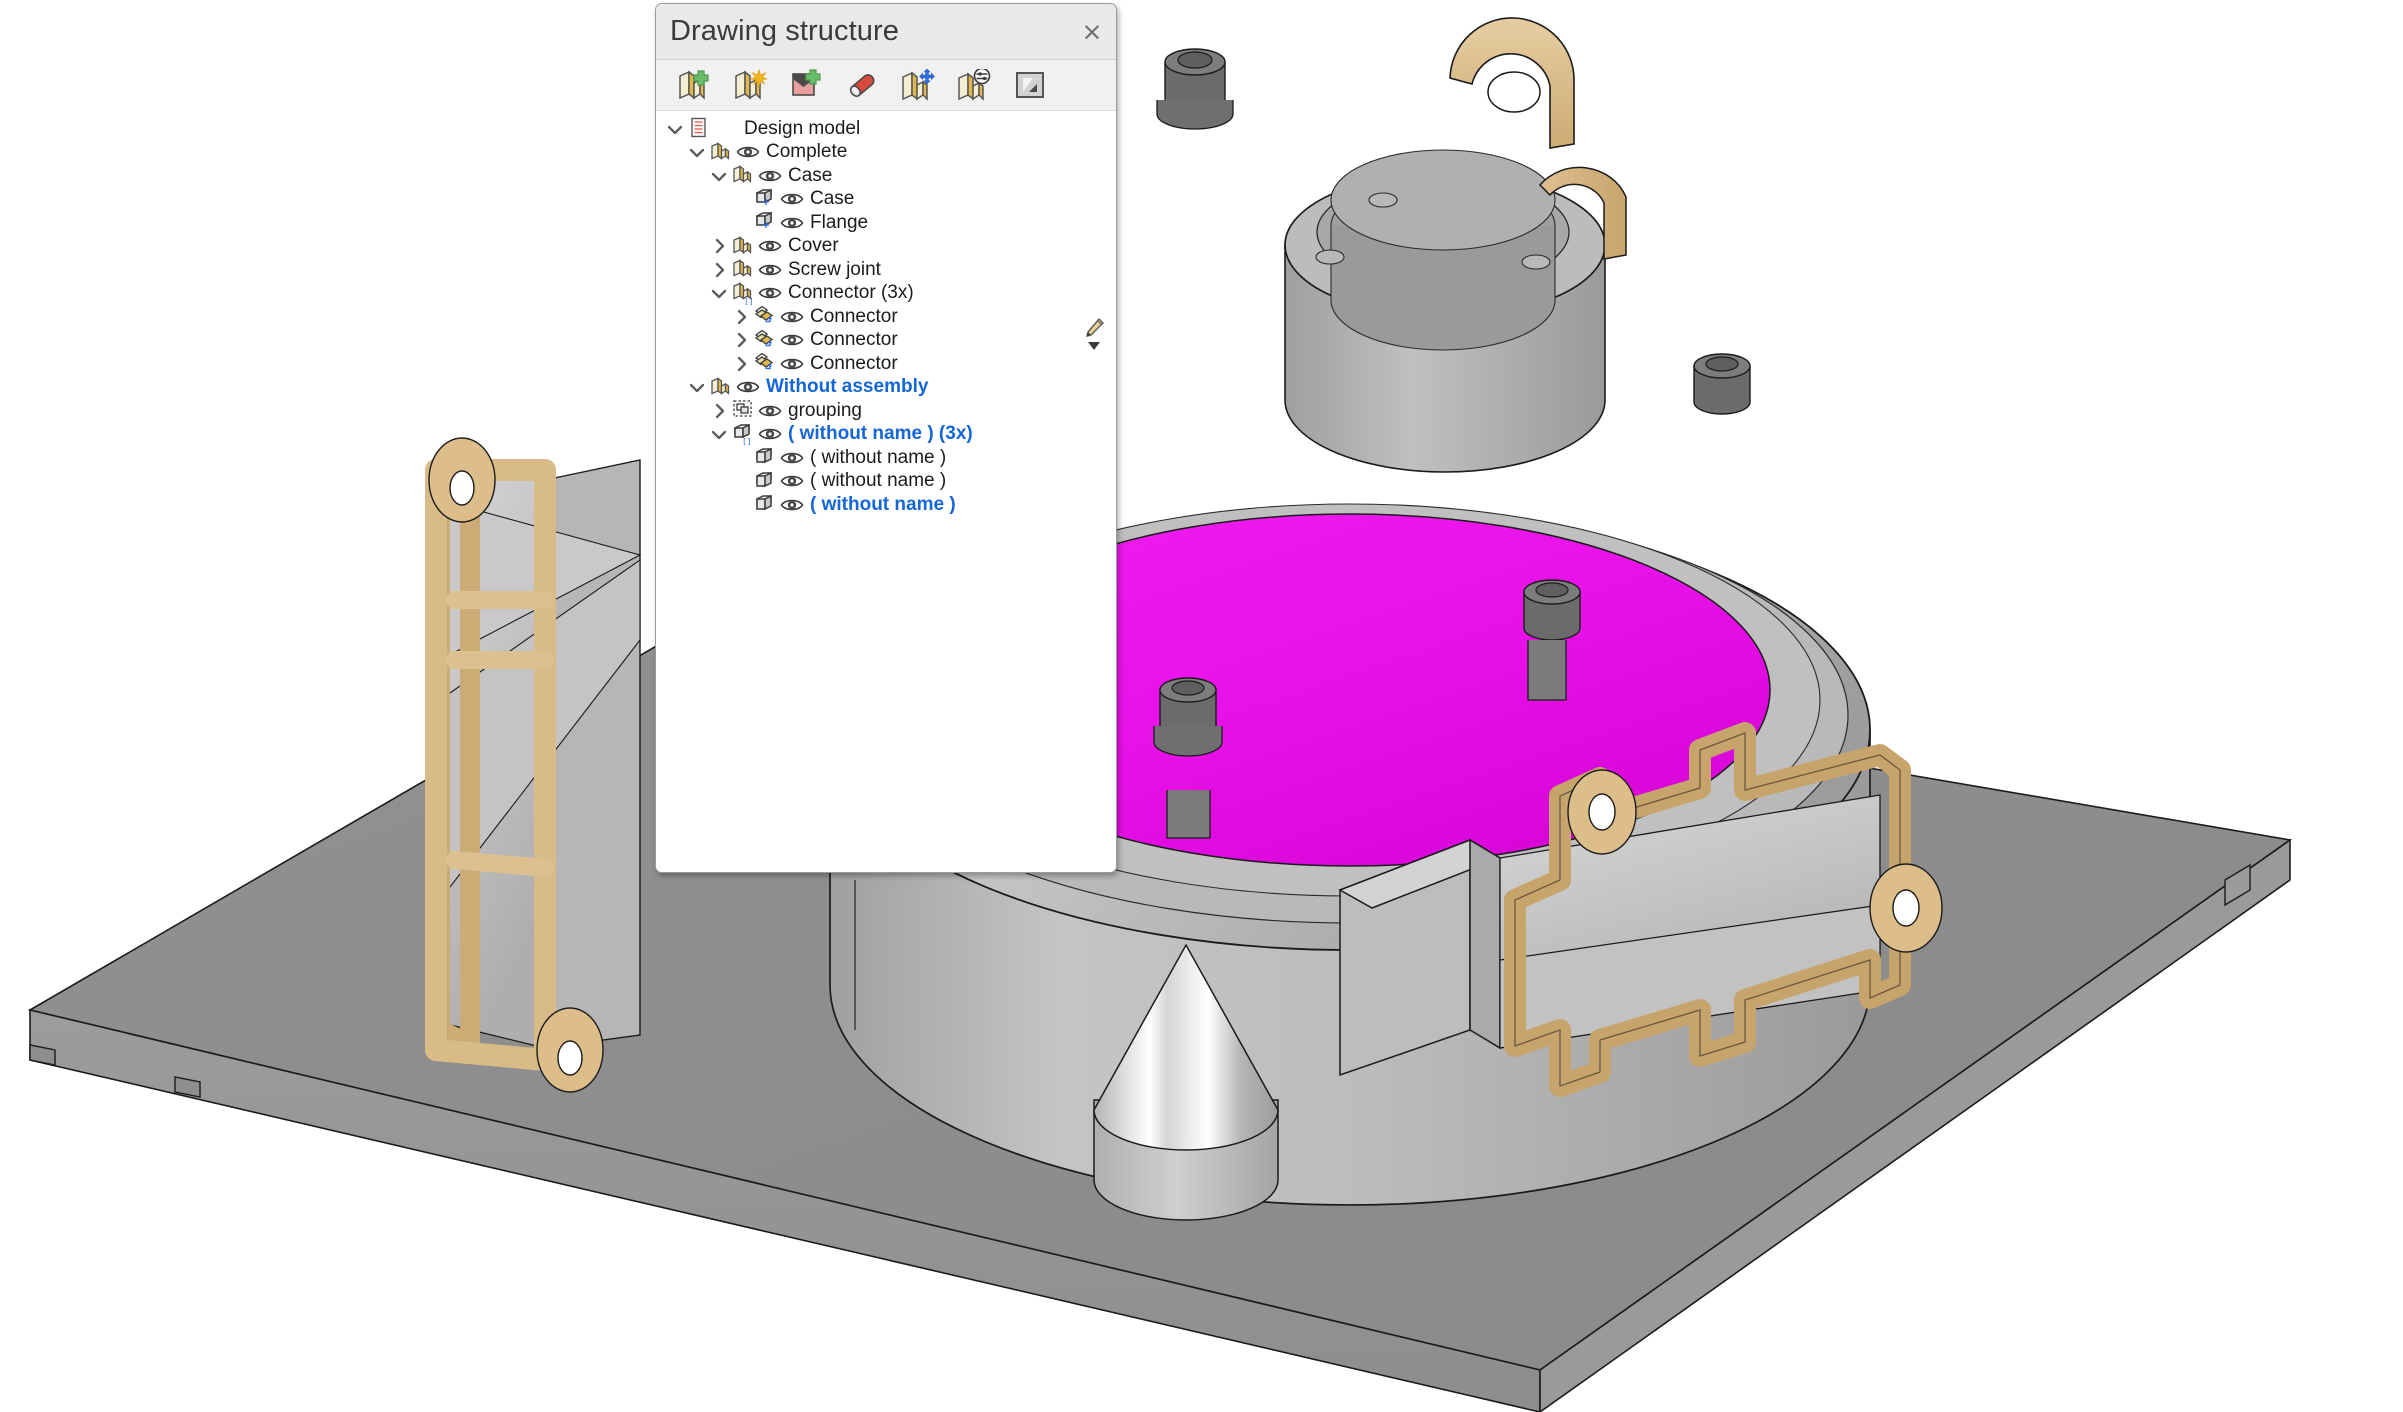 This screenshot has width=2403, height=1412. I want to click on tree-row-cover: Cover, so click(886, 247).